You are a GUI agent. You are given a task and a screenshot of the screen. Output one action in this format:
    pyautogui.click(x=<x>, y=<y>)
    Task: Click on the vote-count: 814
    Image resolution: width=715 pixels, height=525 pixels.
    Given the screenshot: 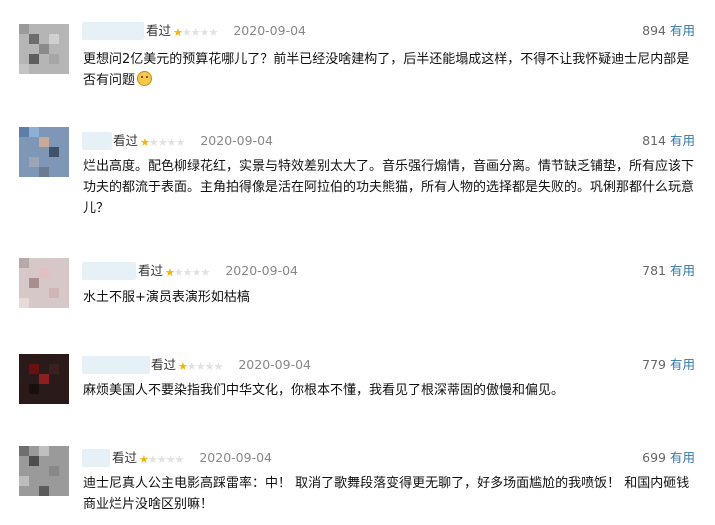 What is the action you would take?
    pyautogui.click(x=654, y=140)
    